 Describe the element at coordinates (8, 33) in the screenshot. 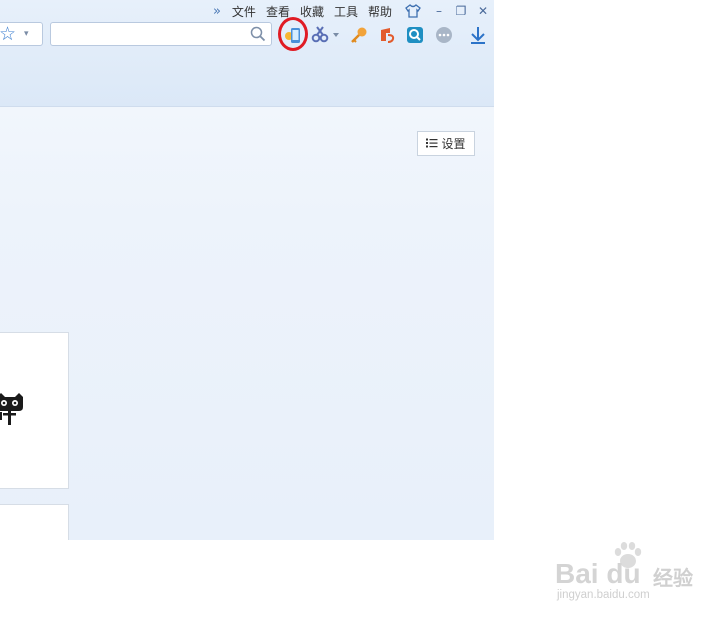

I see `favorites-star-icon: ☆` at that location.